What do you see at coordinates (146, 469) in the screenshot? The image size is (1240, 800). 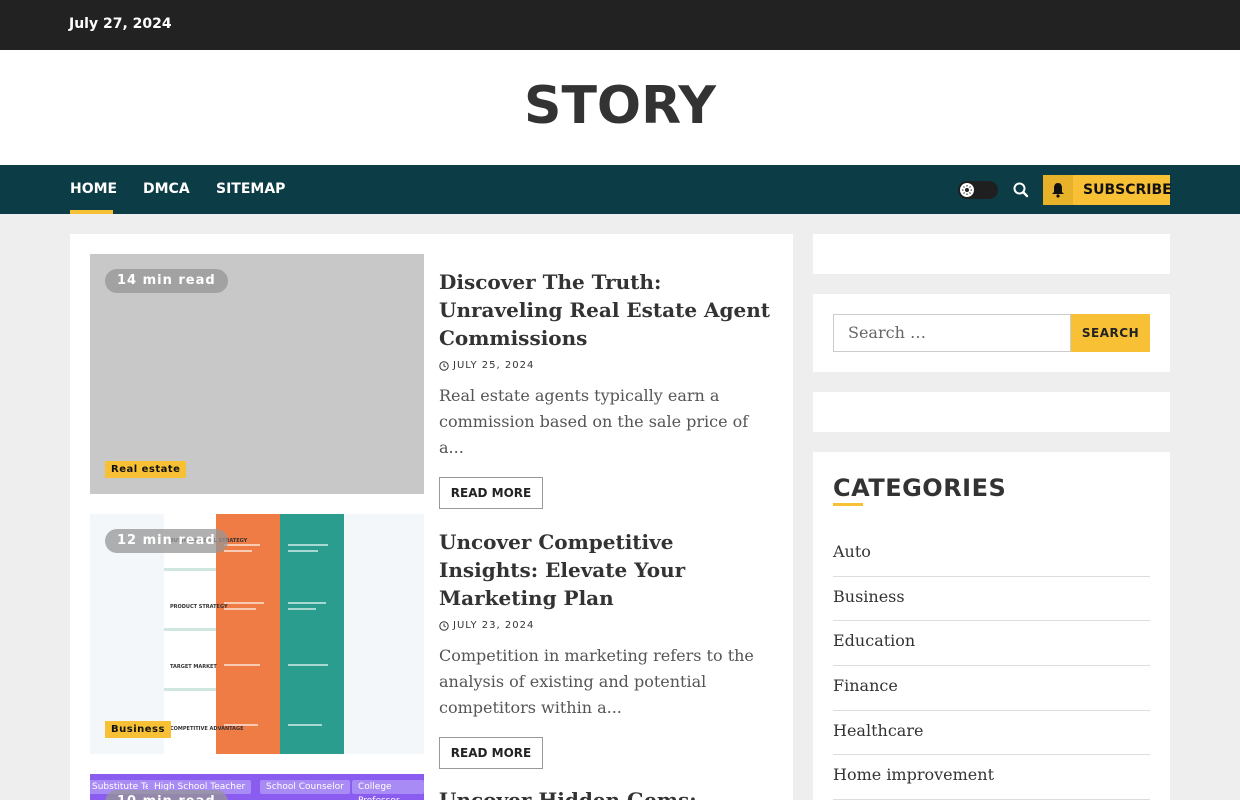 I see `category-badge: Real estate` at bounding box center [146, 469].